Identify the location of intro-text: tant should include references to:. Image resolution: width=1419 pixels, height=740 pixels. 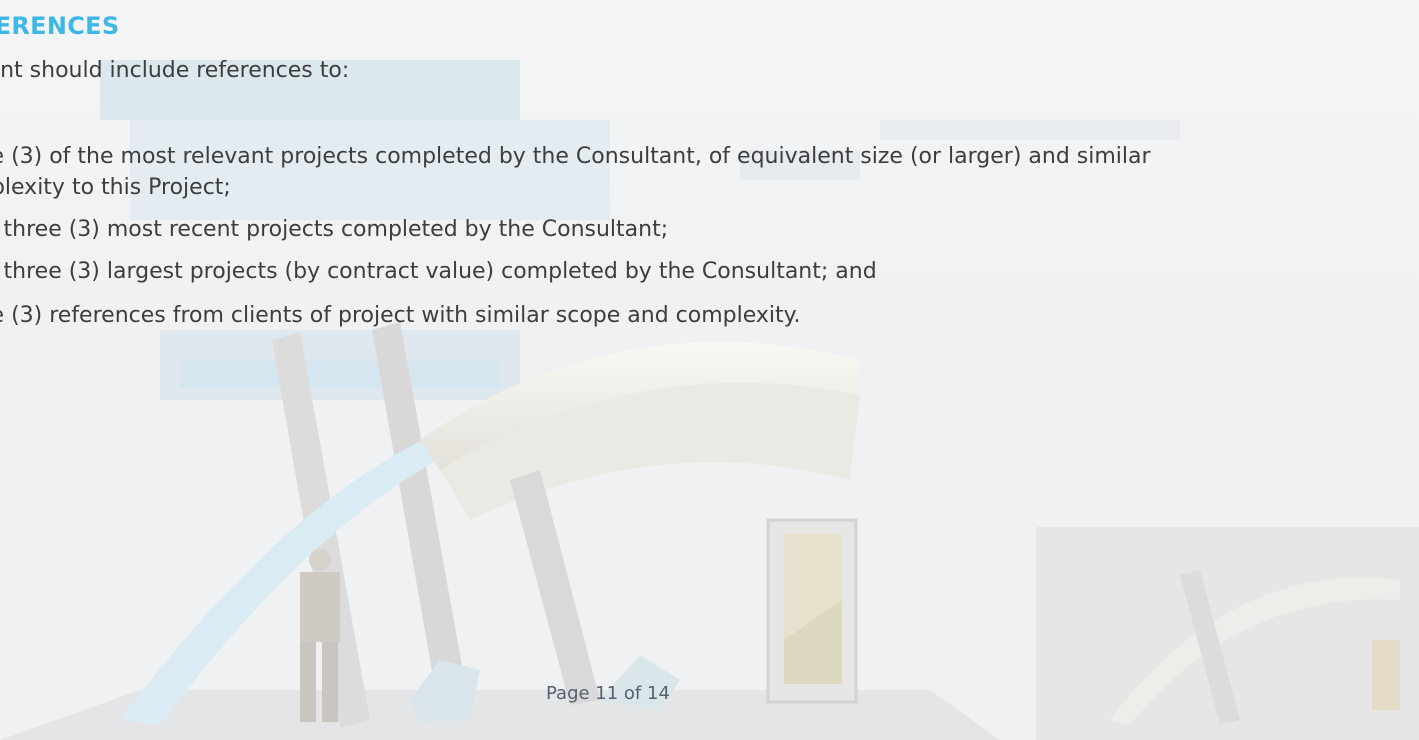
(175, 70).